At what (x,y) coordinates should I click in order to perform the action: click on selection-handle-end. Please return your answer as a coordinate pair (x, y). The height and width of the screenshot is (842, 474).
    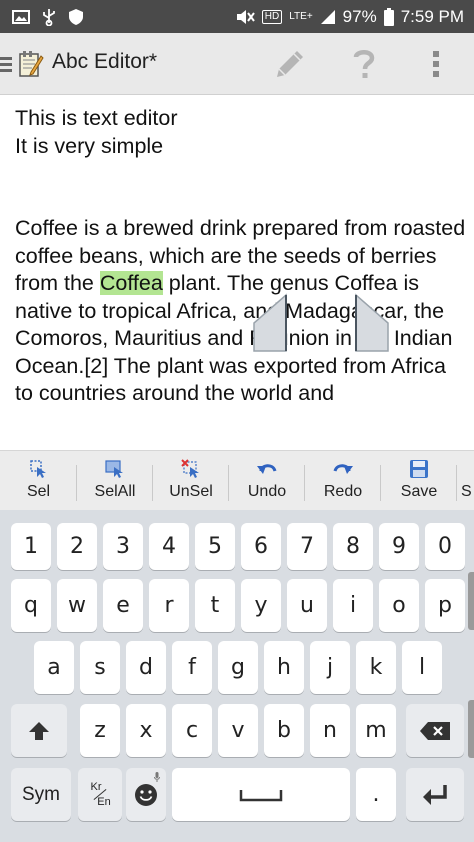
    Looking at the image, I should click on (372, 323).